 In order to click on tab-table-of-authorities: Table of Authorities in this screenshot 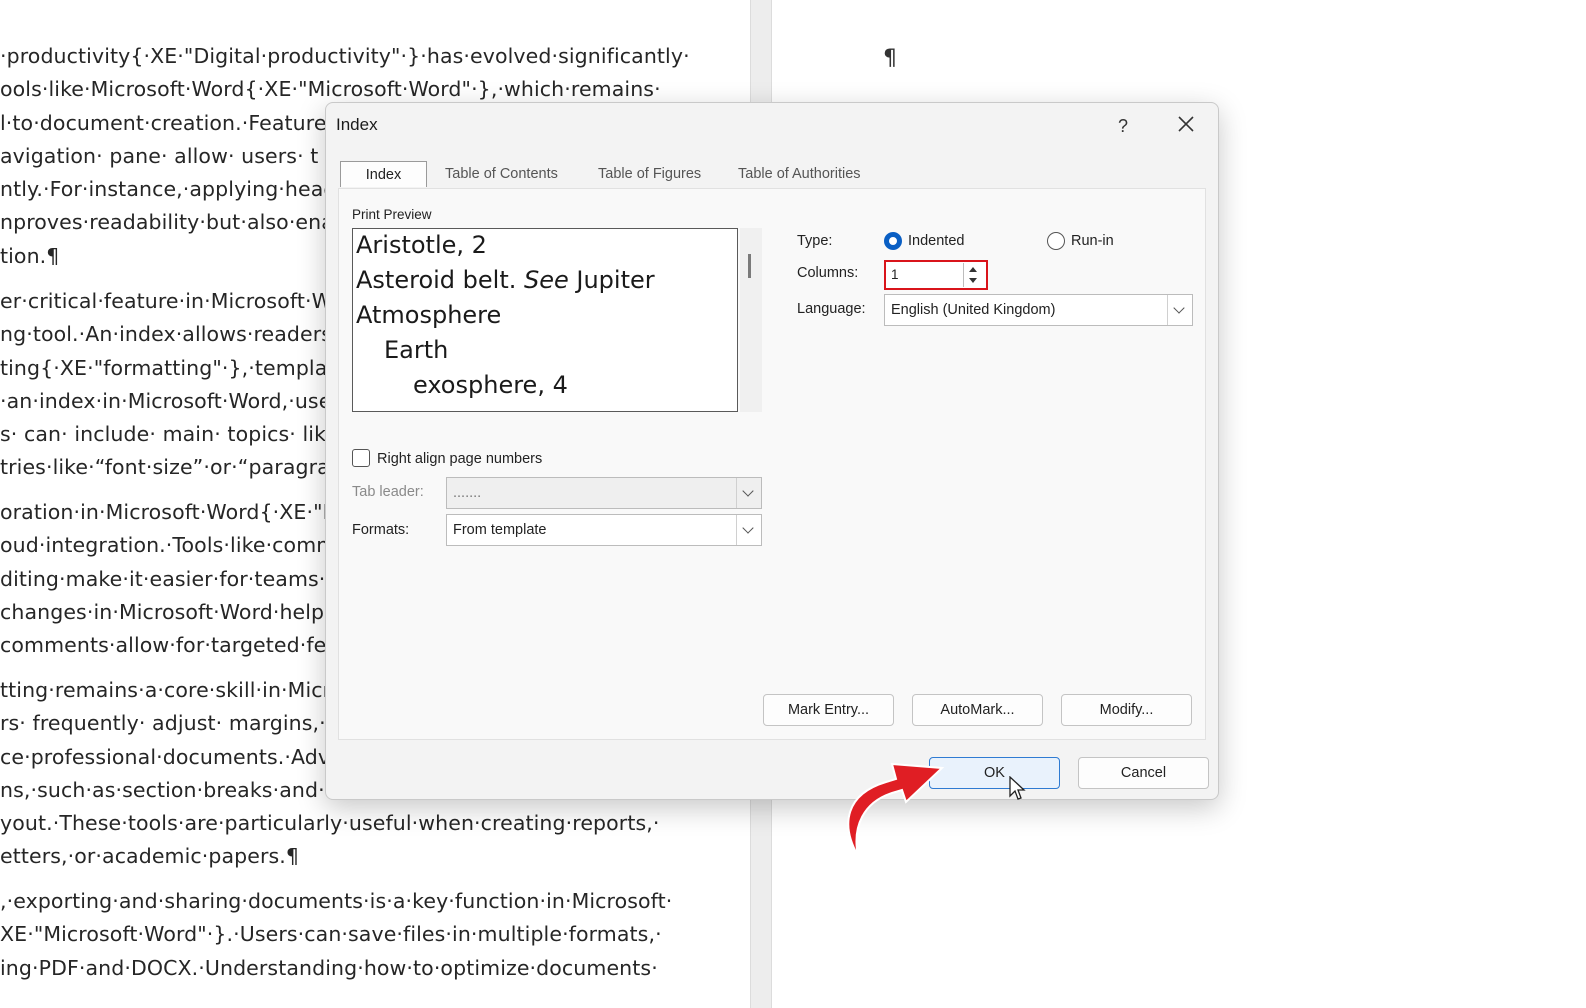, I will do `click(799, 174)`.